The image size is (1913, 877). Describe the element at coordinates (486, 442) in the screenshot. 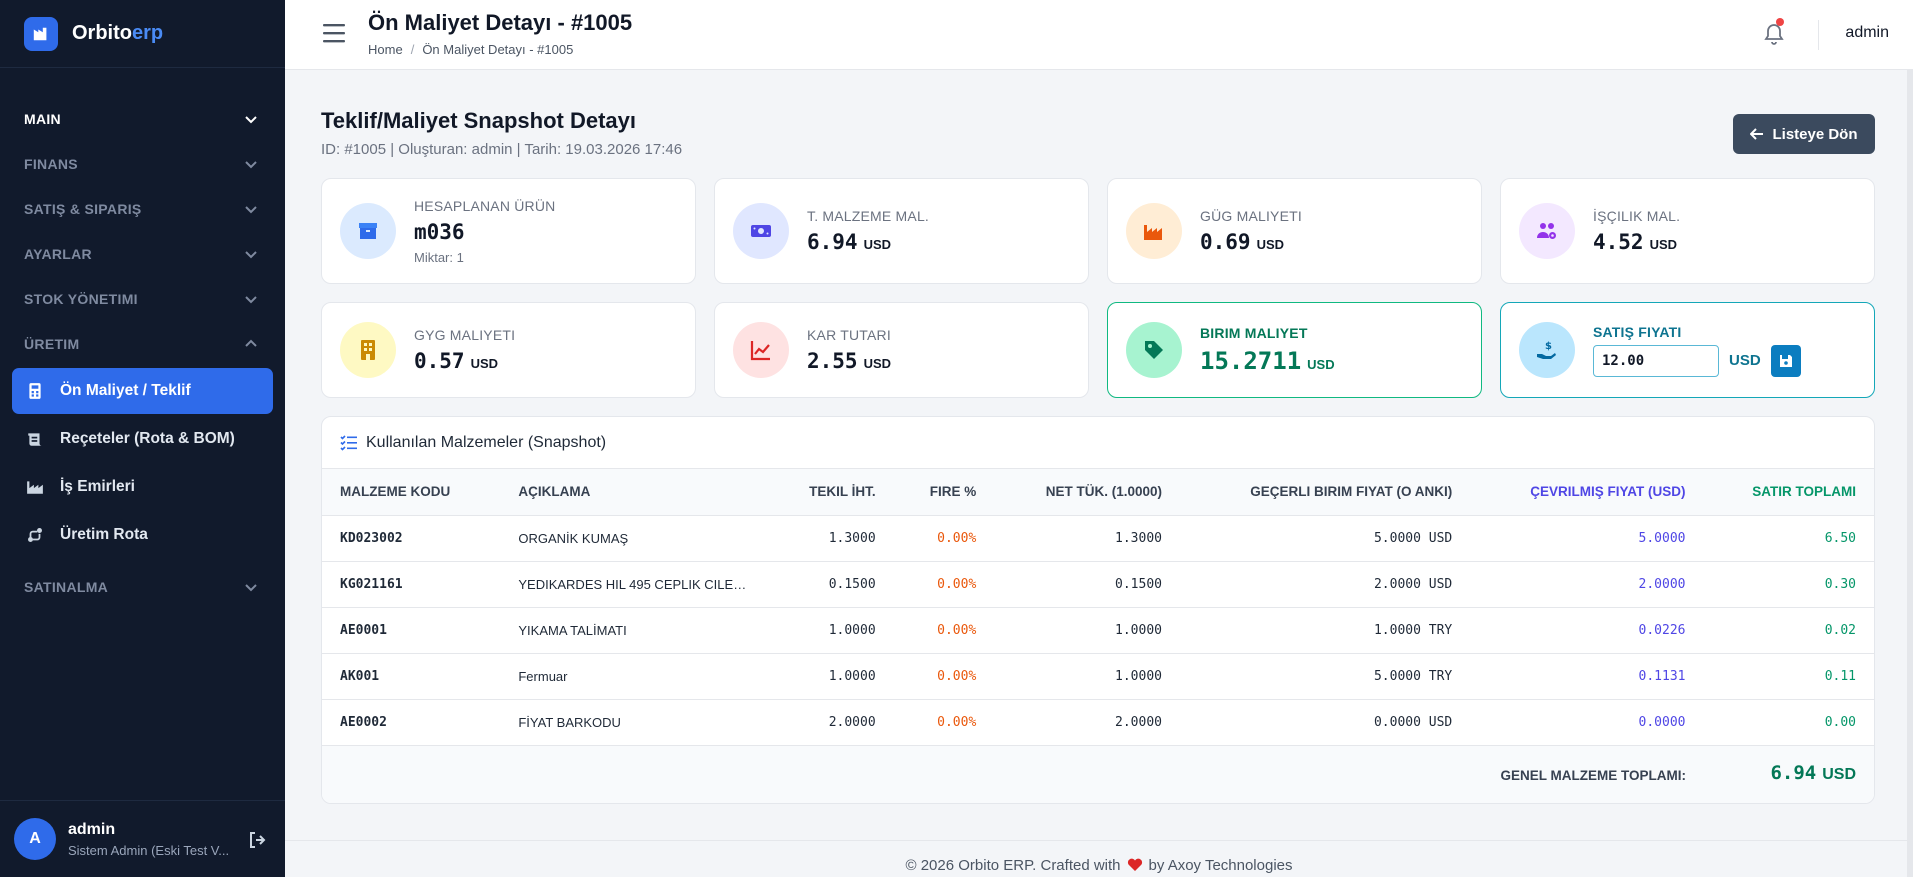

I see `panel-title: Kullanılan Malzemeler (Snapshot)` at that location.